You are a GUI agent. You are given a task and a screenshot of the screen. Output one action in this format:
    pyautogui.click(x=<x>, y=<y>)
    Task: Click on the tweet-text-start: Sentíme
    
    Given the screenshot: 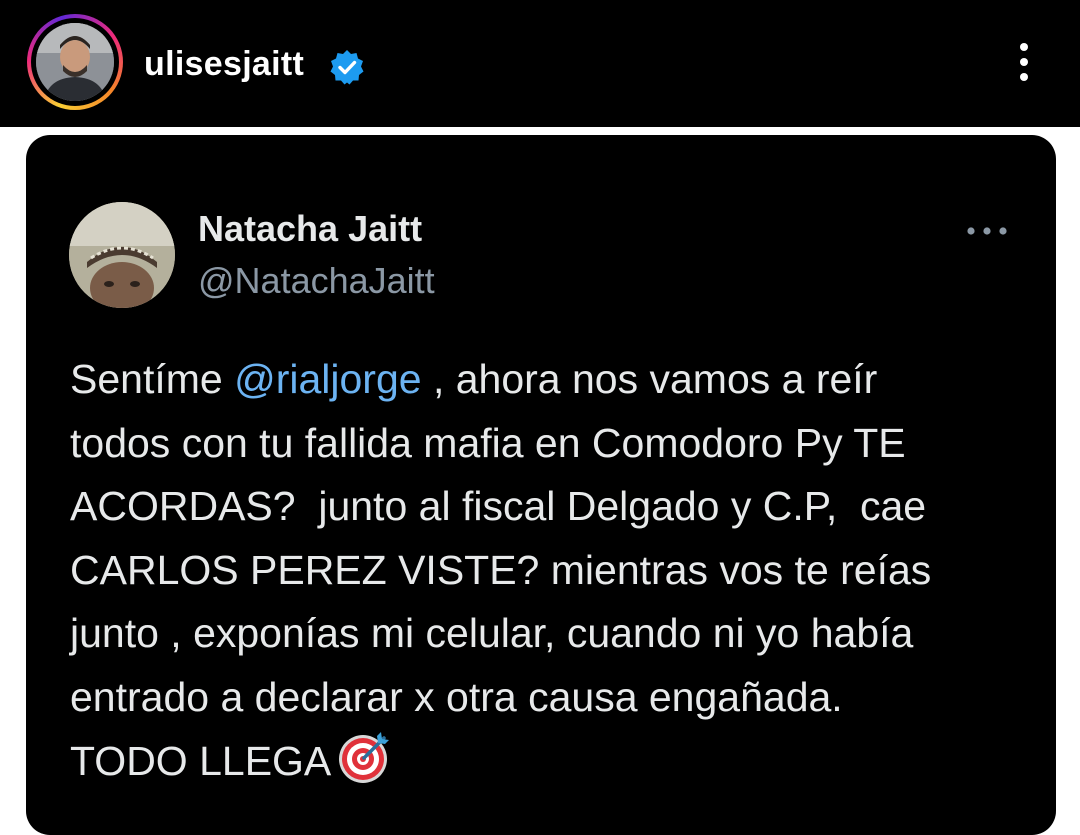 What is the action you would take?
    pyautogui.click(x=152, y=379)
    